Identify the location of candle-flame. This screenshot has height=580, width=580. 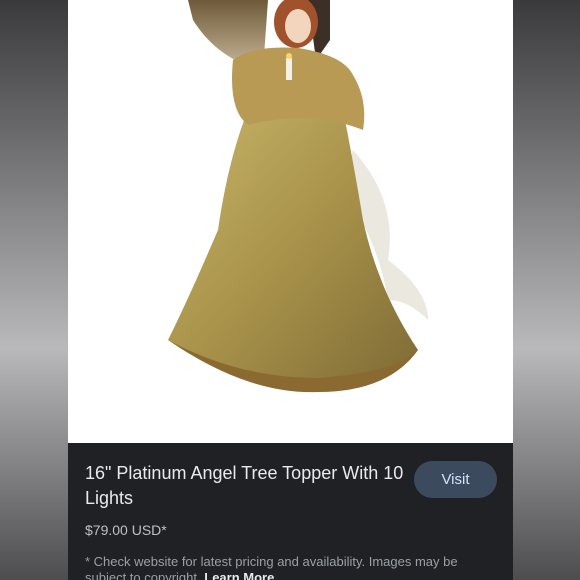
(289, 56).